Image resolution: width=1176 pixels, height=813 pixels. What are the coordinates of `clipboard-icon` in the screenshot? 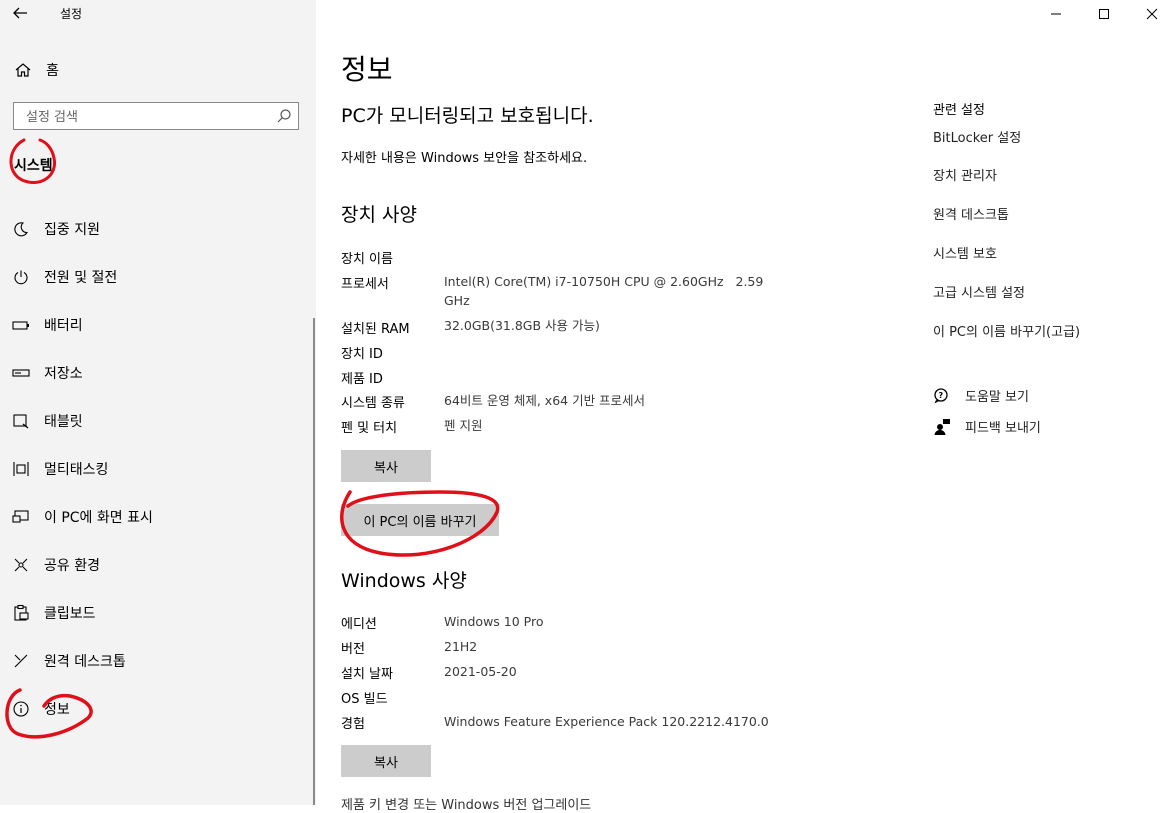 It's located at (21, 613).